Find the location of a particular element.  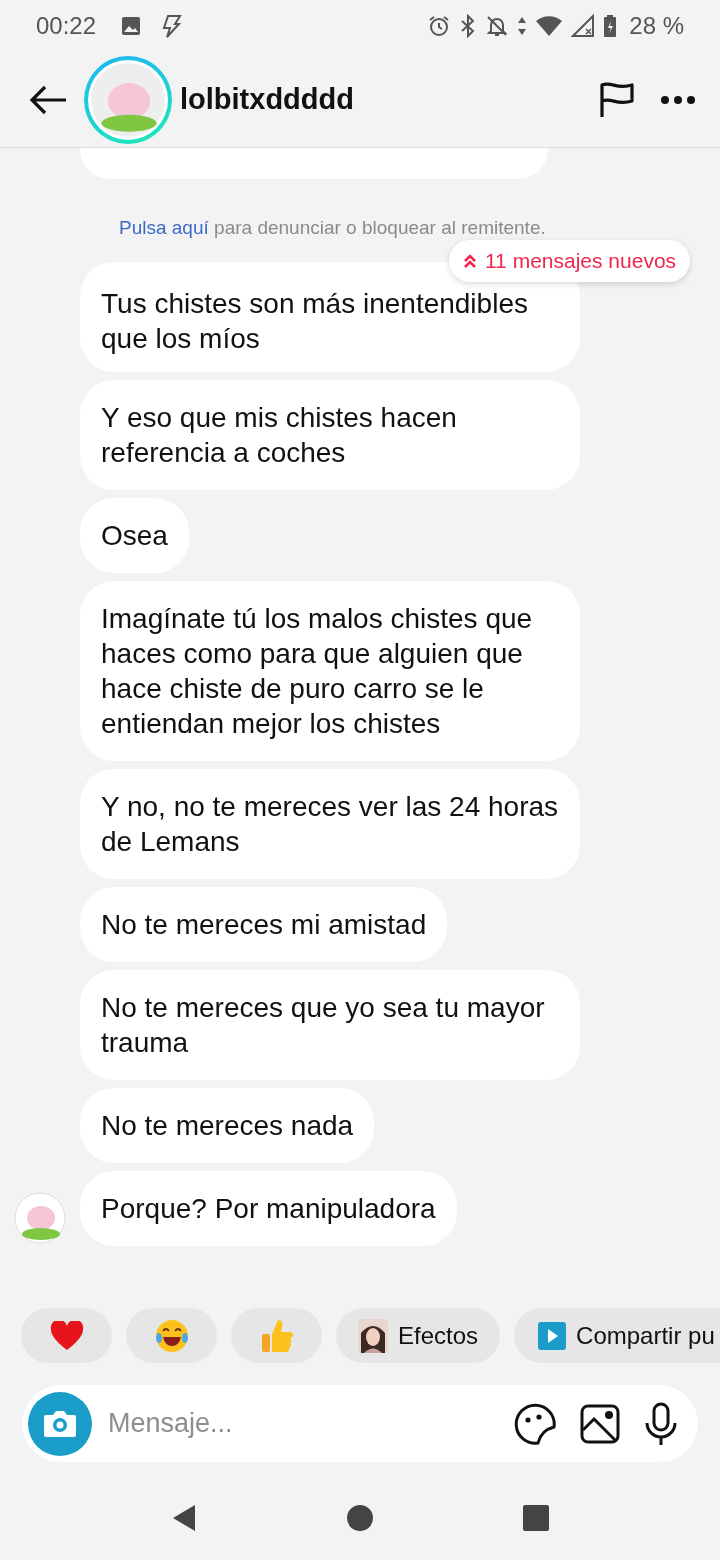

report-link: Pulsa aquí is located at coordinates (164, 227).